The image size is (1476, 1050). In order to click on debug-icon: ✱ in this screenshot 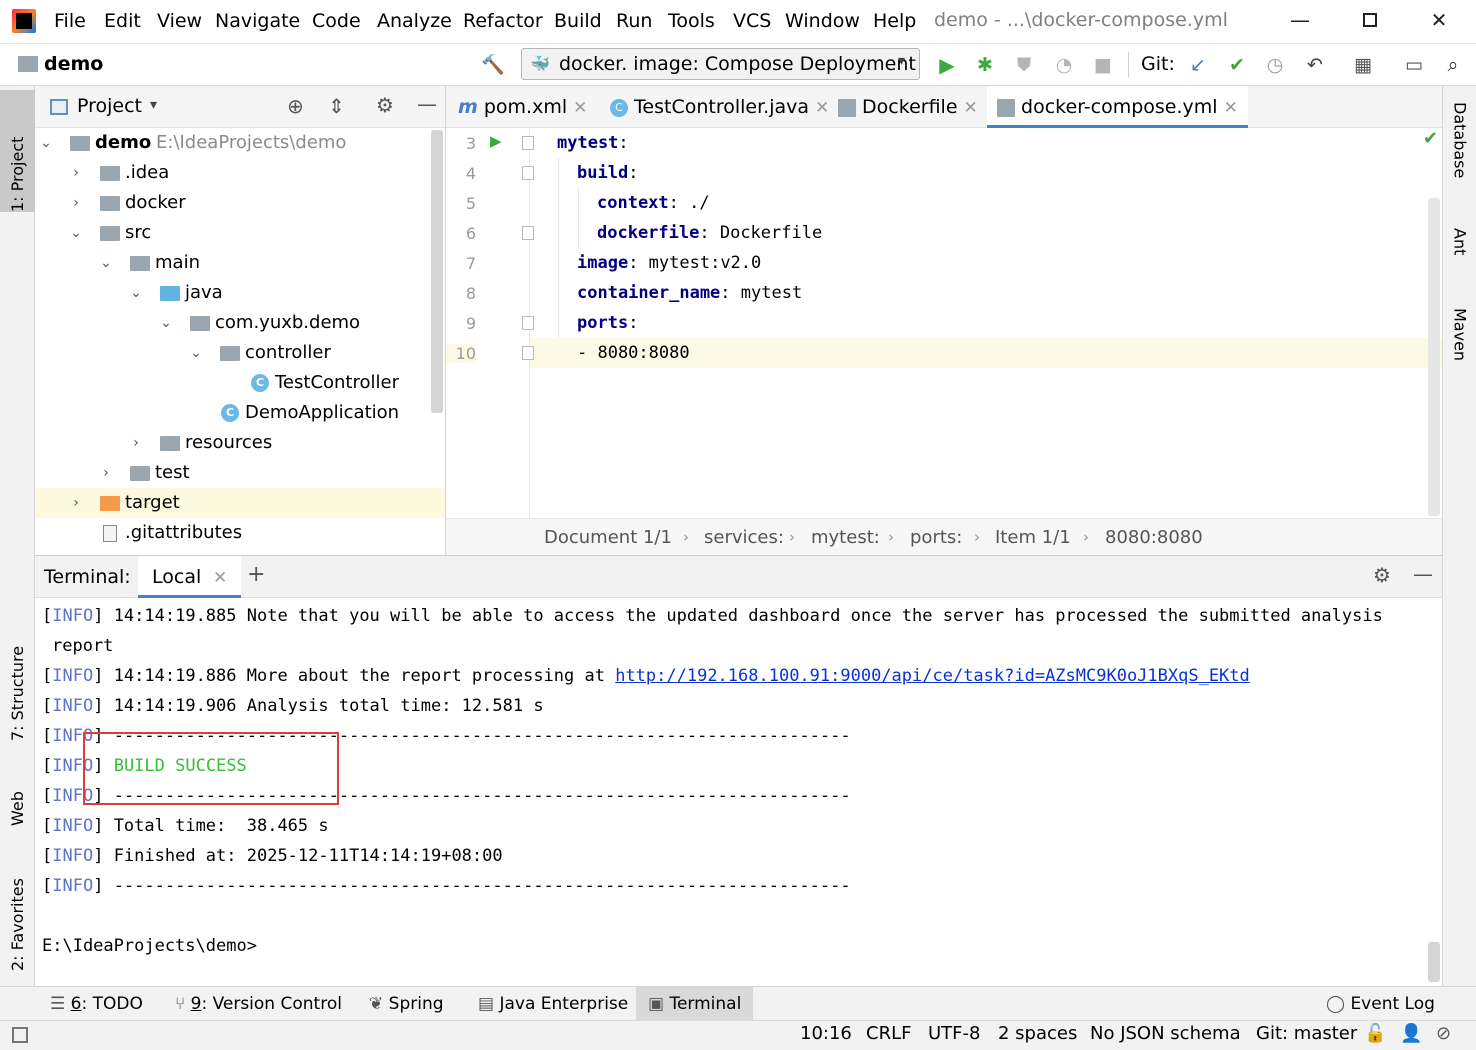, I will do `click(985, 65)`.